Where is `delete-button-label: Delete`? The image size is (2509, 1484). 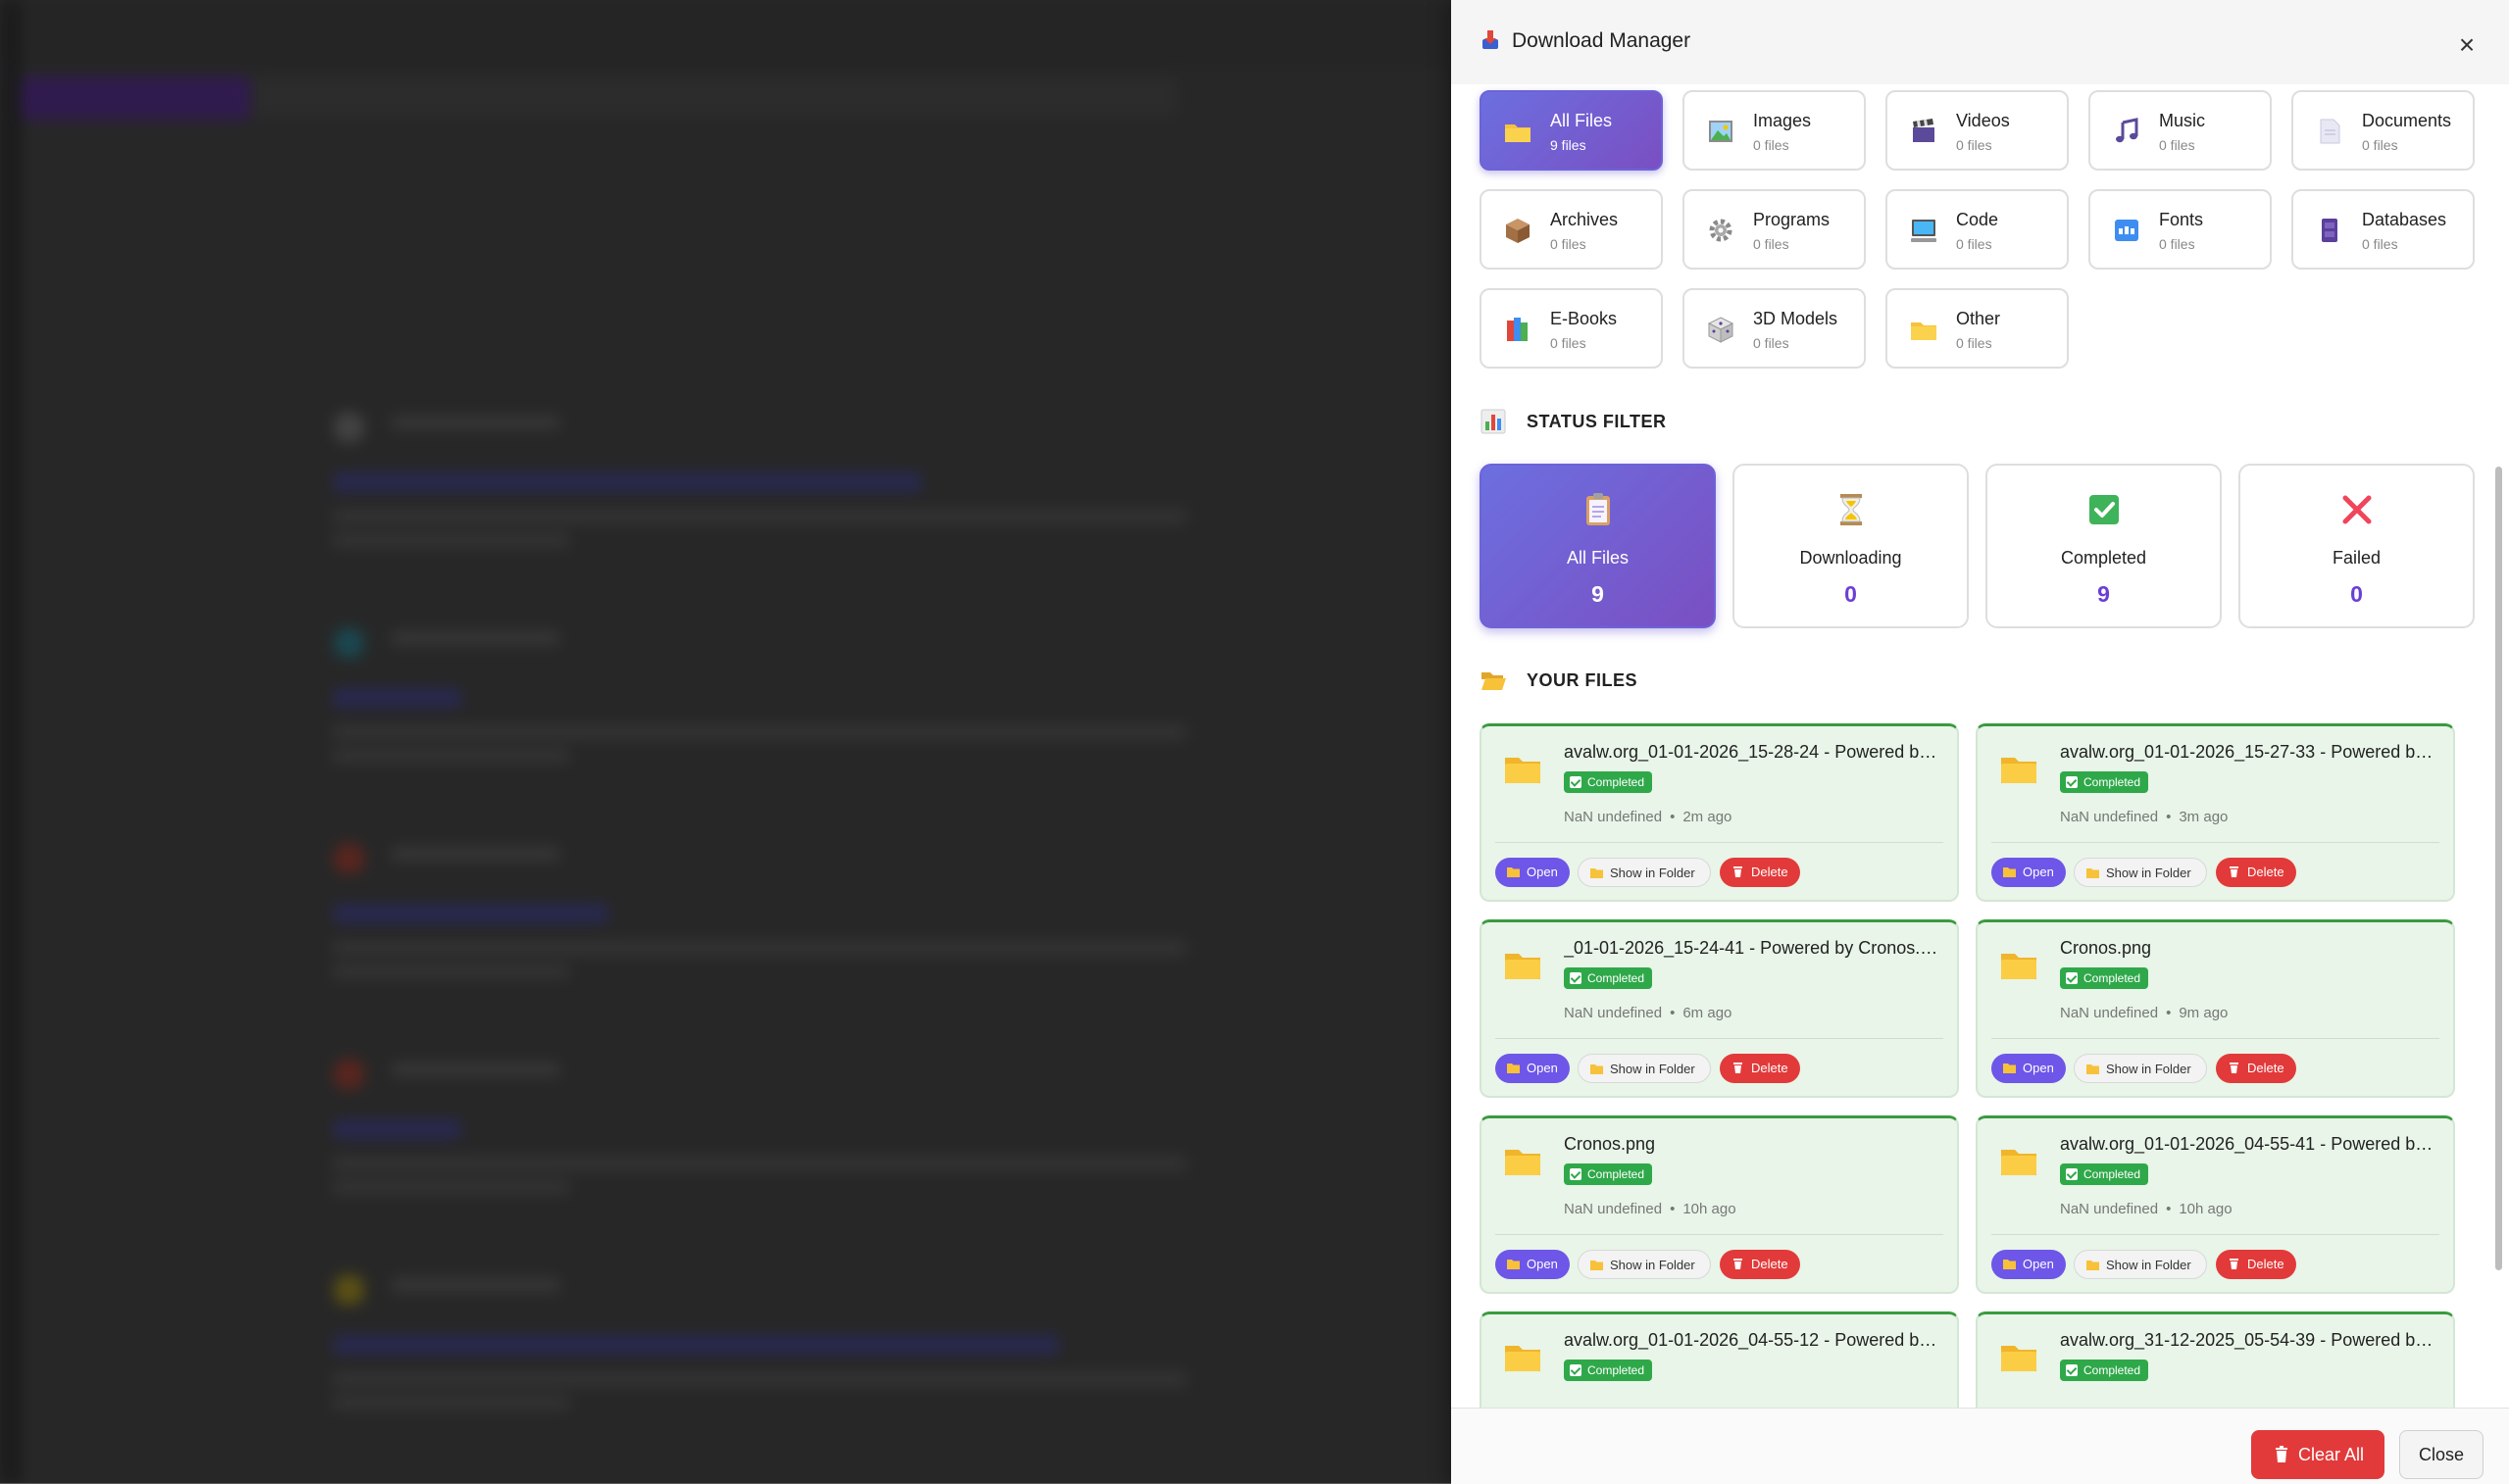 delete-button-label: Delete is located at coordinates (2266, 872).